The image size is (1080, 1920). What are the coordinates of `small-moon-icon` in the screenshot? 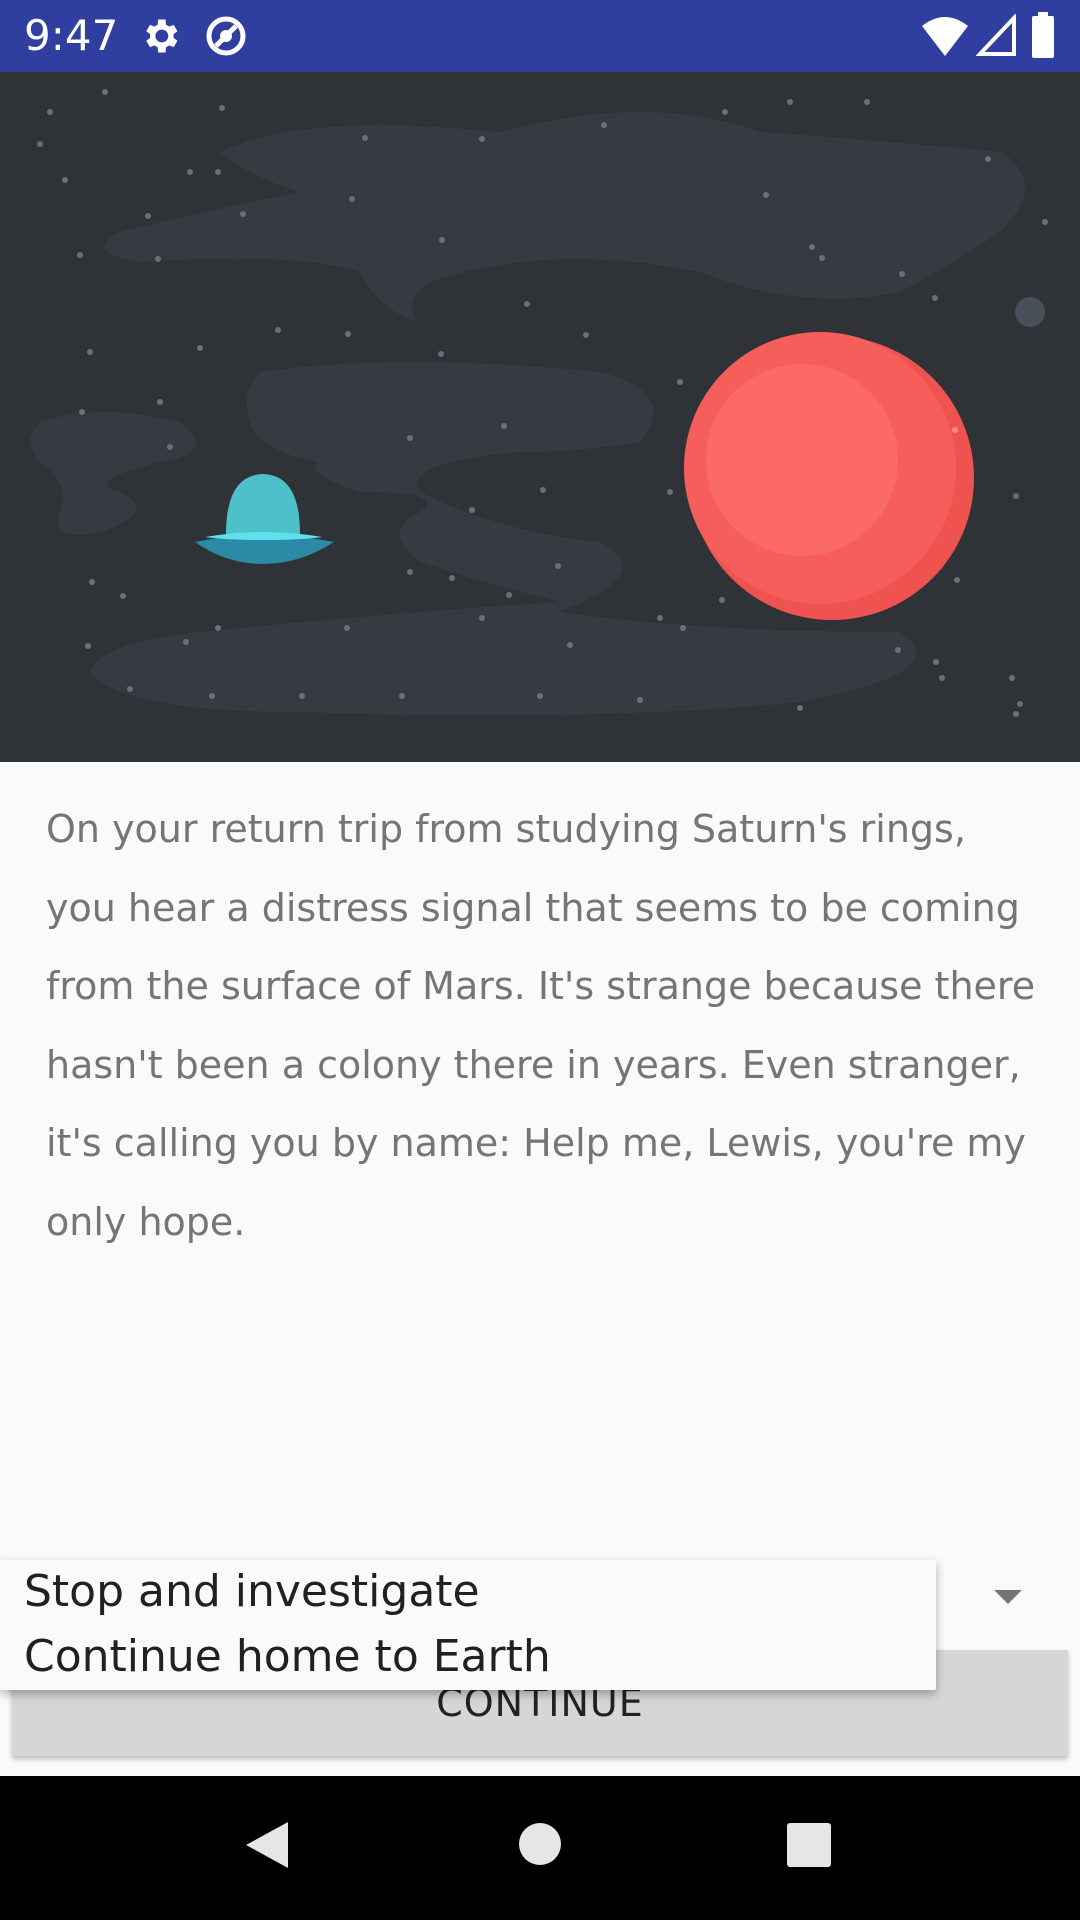 It's located at (1030, 312).